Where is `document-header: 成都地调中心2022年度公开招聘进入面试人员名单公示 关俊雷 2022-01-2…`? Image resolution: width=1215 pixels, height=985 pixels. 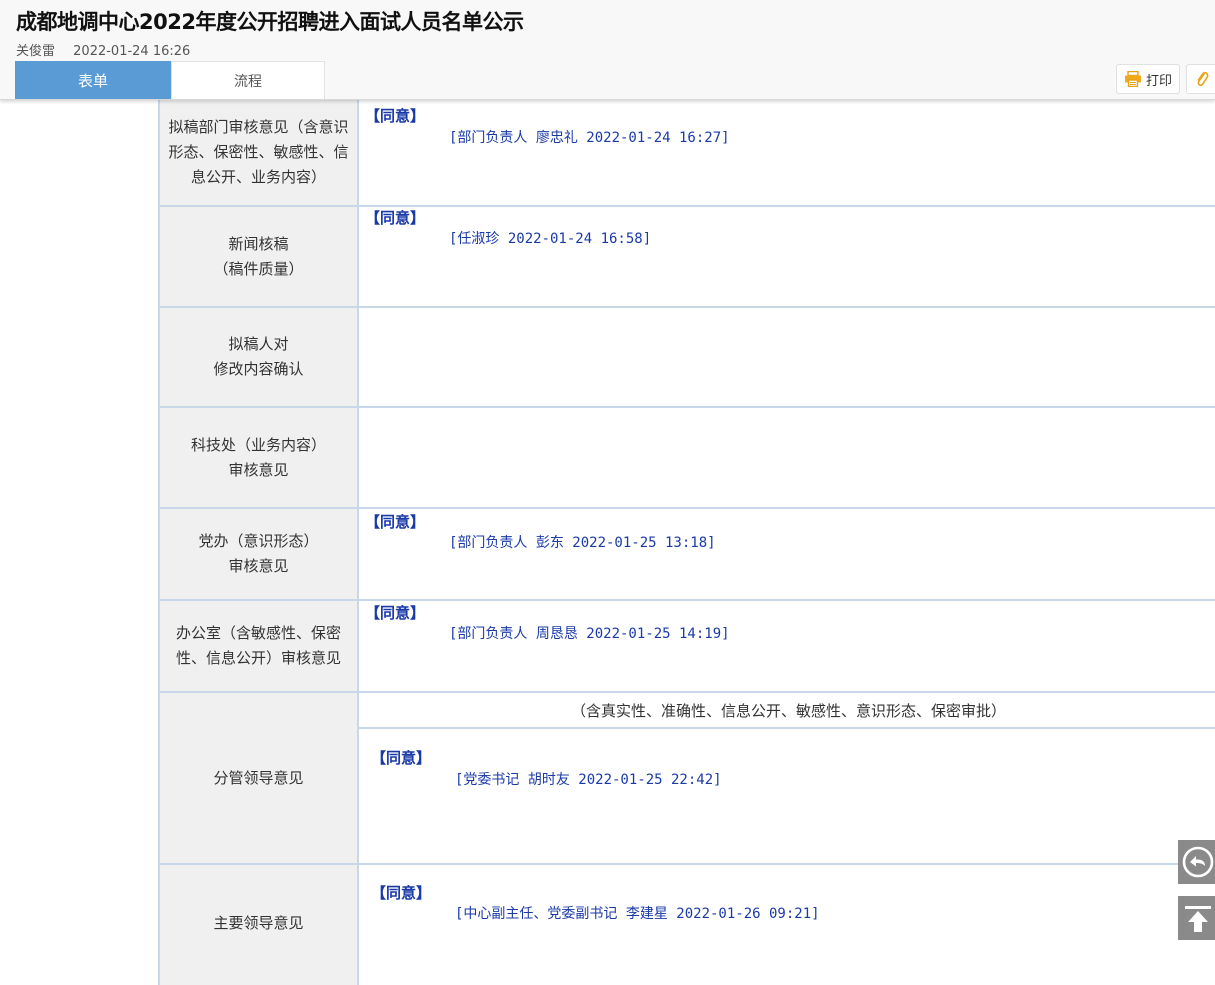
document-header: 成都地调中心2022年度公开招聘进入面试人员名单公示 关俊雷 2022-01-2… is located at coordinates (607, 50).